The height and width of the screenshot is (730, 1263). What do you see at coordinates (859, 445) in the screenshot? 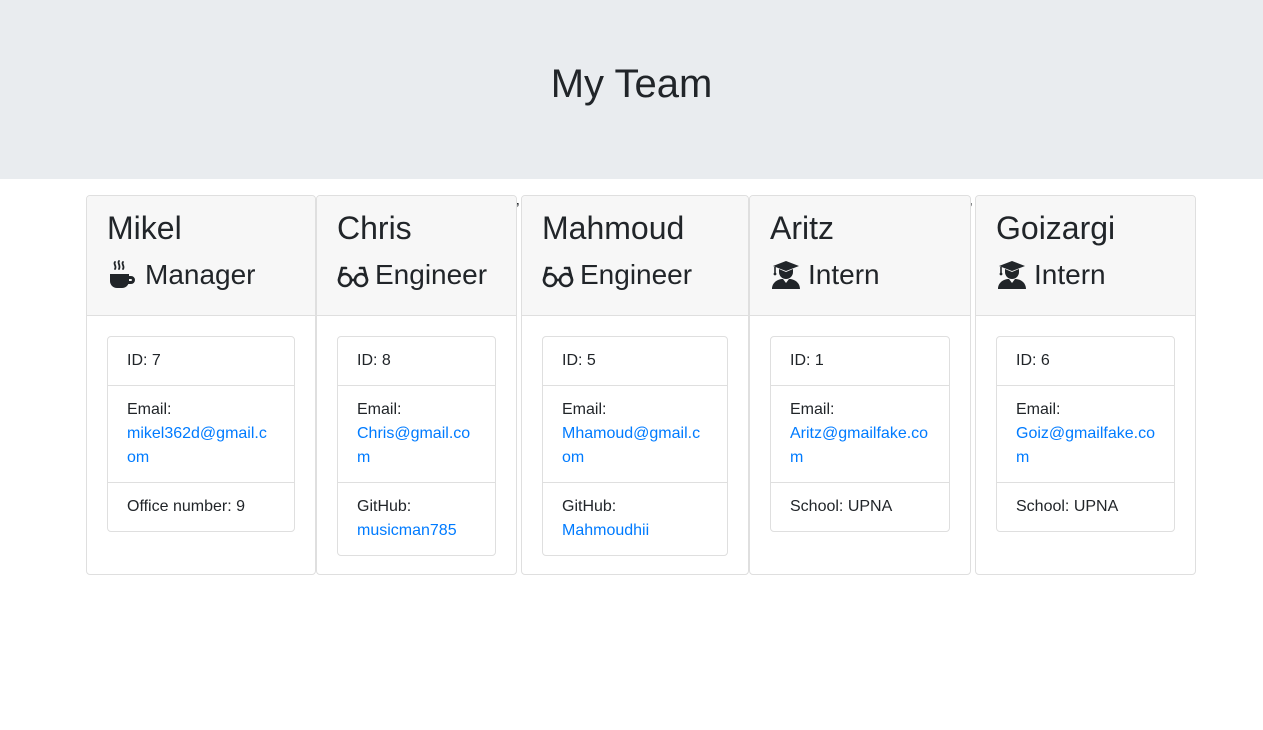
I see `email-link: Aritz@gmailfake.com` at bounding box center [859, 445].